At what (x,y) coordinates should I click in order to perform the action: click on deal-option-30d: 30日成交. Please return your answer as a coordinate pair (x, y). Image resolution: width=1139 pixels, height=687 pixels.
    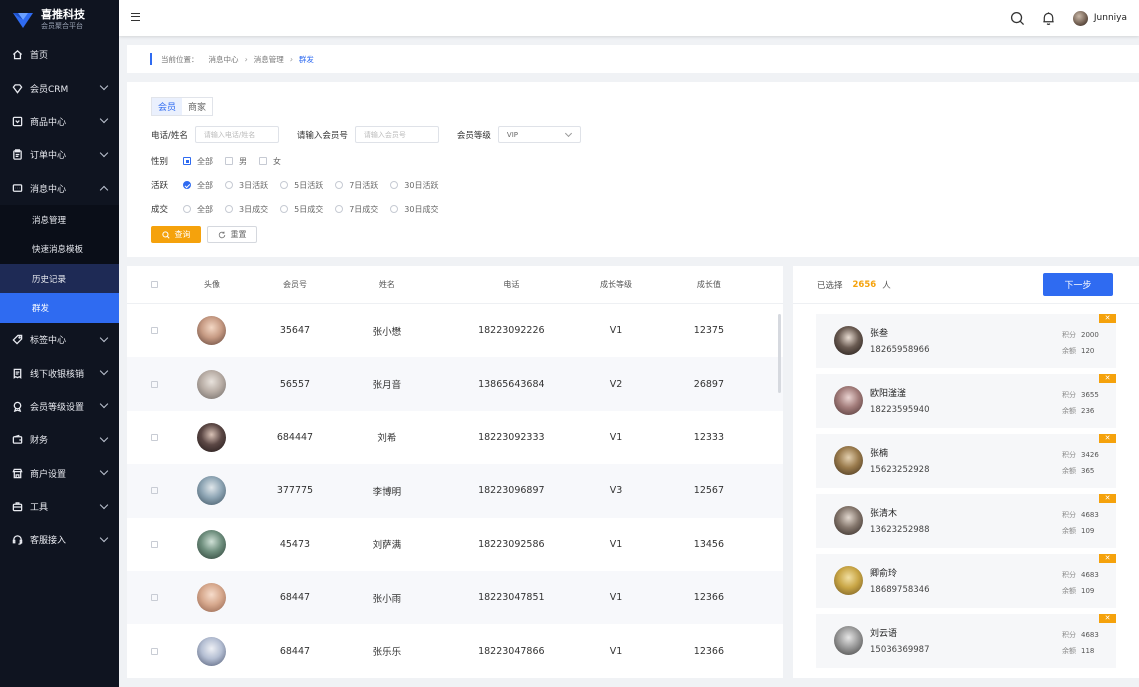
    Looking at the image, I should click on (414, 209).